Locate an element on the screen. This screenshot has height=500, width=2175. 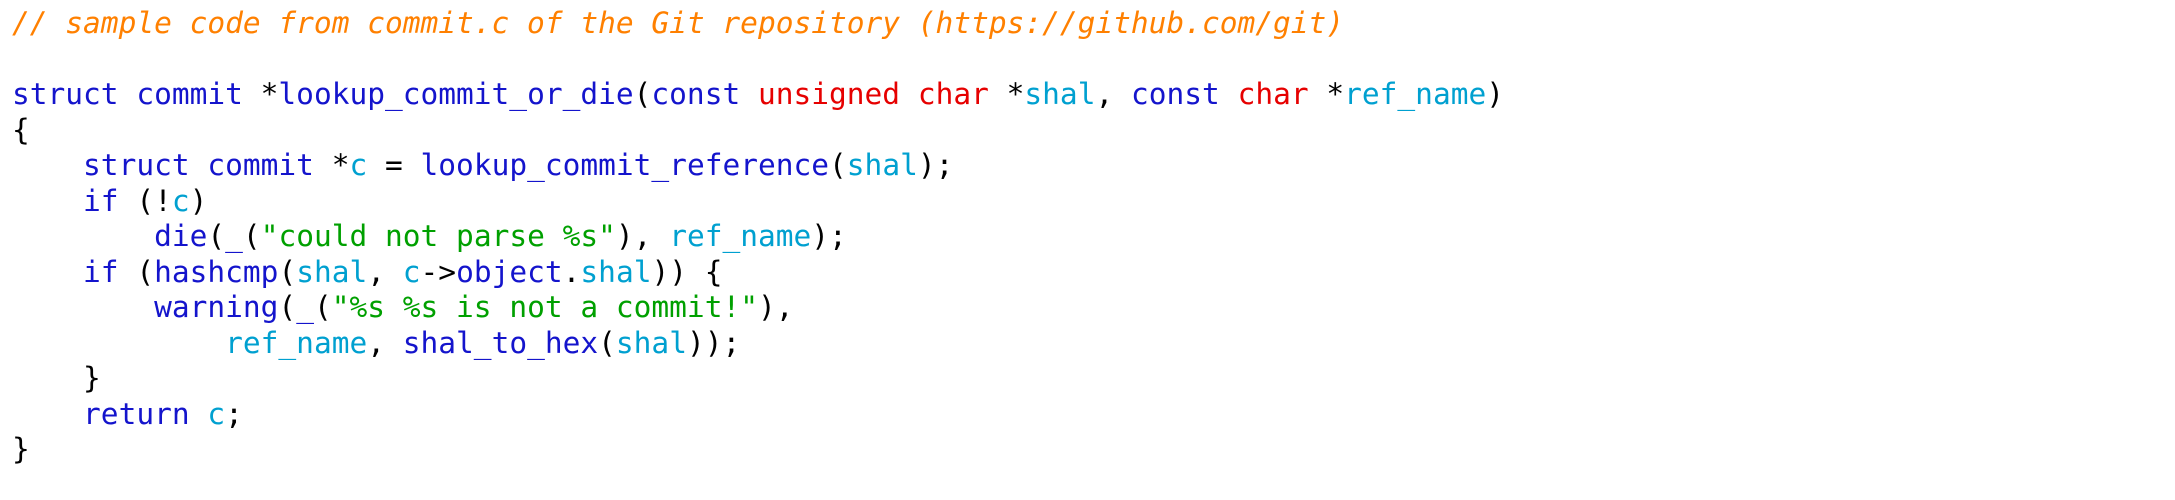
line-10-warning-args: ref_name, shal_to_hex(shal)); is located at coordinates (1093, 344).